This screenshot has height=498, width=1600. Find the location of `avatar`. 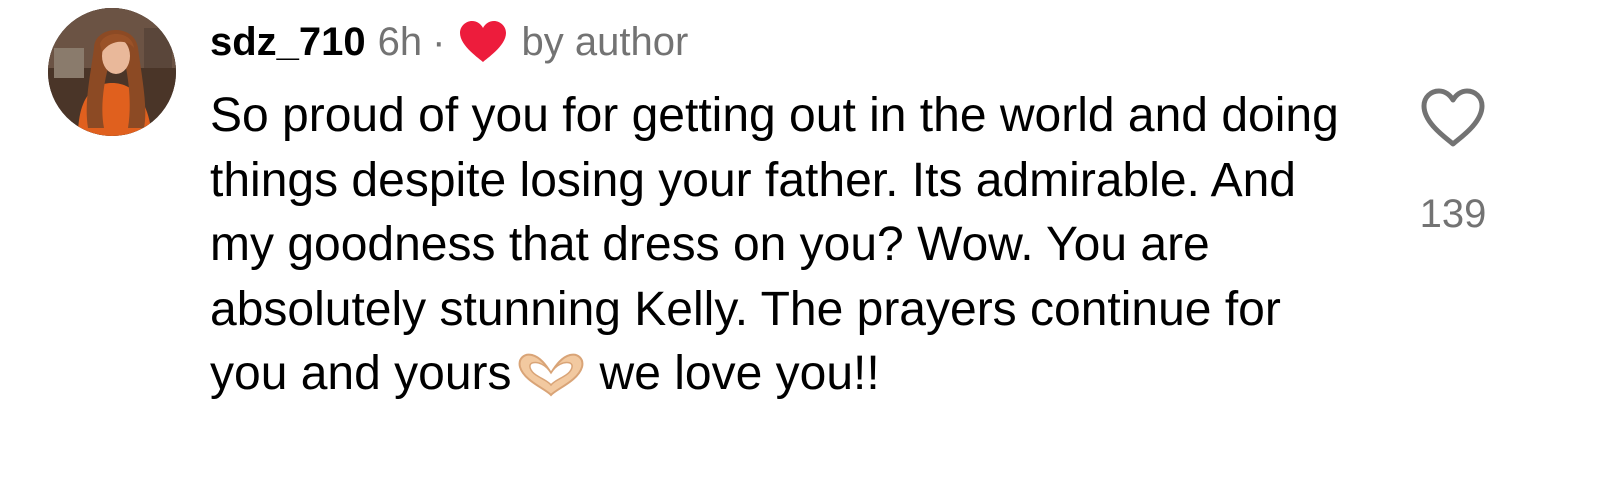

avatar is located at coordinates (112, 72).